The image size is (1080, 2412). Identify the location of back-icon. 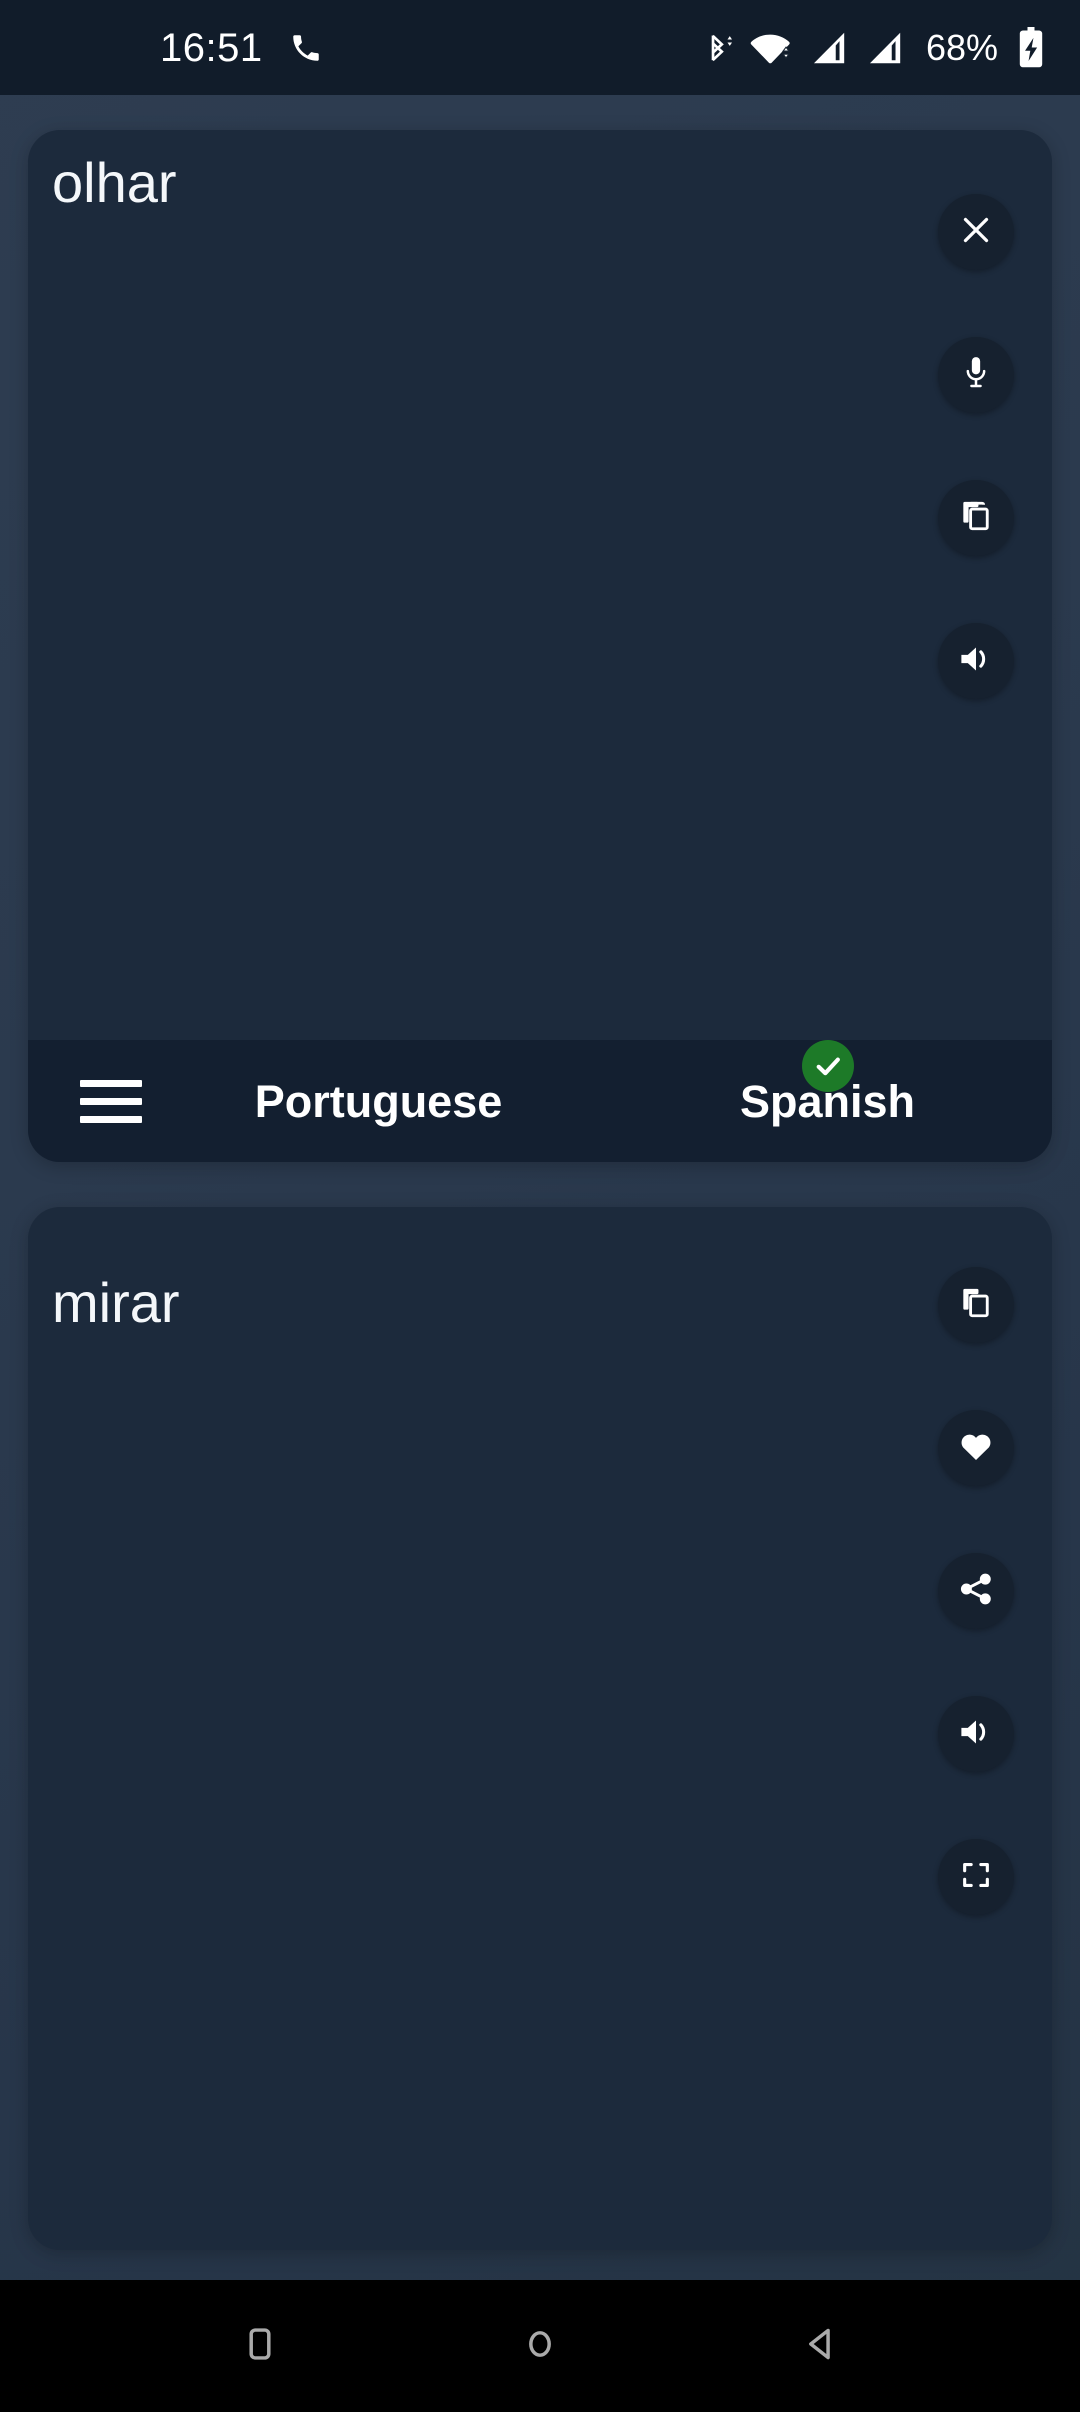
(820, 2346).